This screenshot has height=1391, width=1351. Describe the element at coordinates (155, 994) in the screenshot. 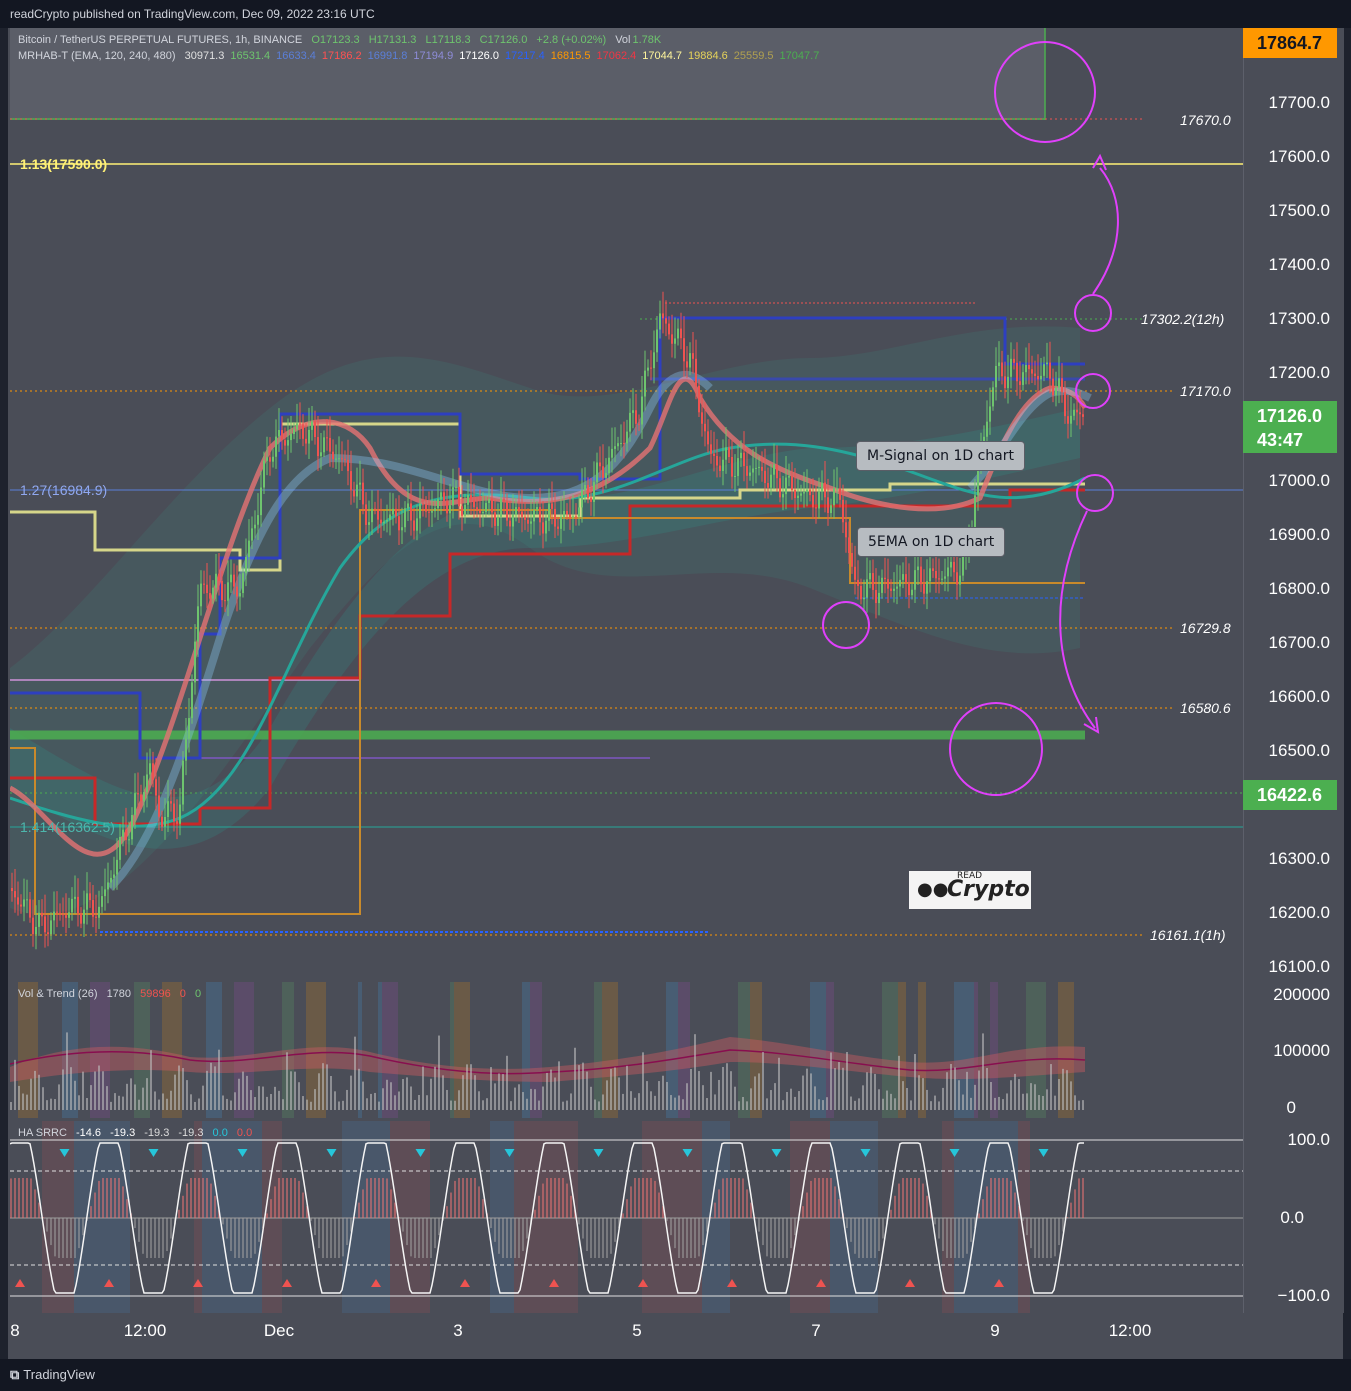

I see `vol-indicator-v2: 59896` at that location.